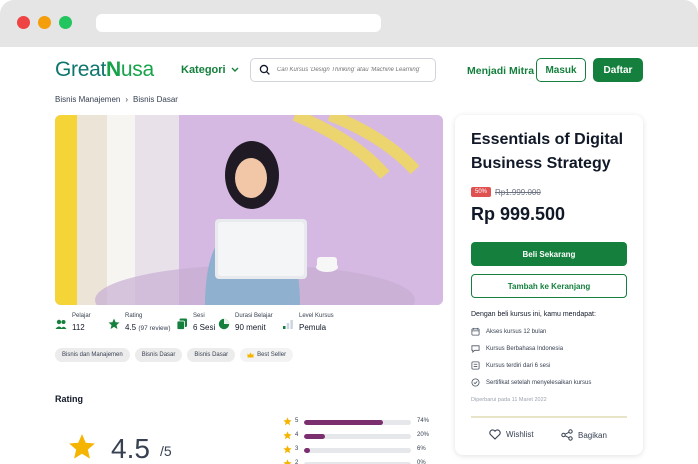  What do you see at coordinates (92, 355) in the screenshot?
I see `tag-chip: Bisnis dan Manajemen` at bounding box center [92, 355].